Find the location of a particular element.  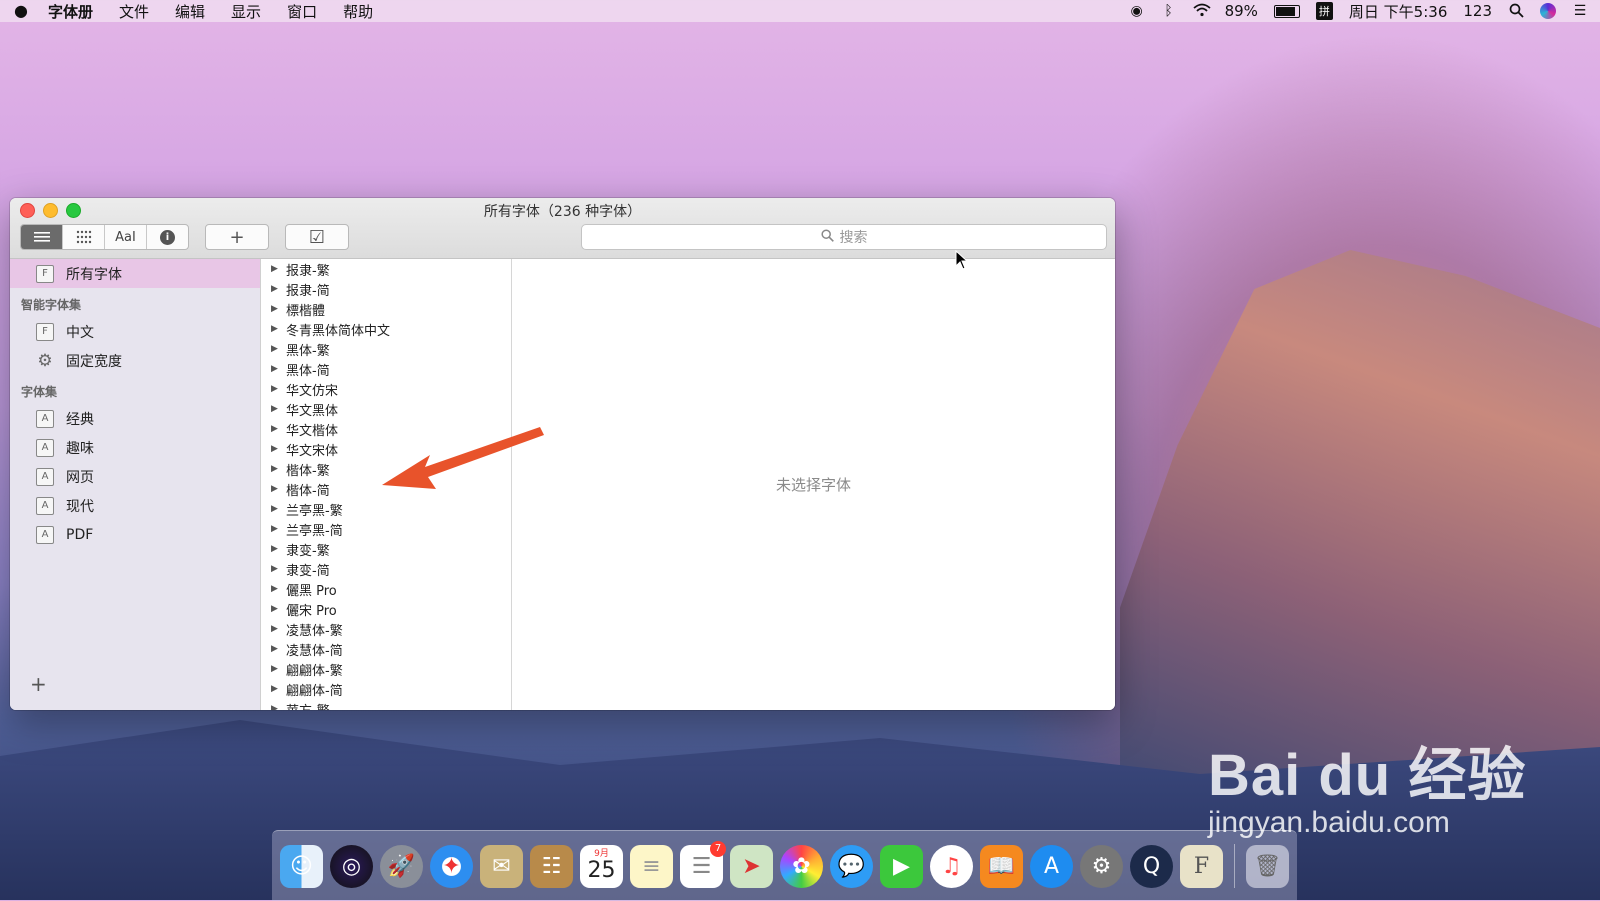

font-family-row: ▶ 兰亭黑-繁 is located at coordinates (386, 509).